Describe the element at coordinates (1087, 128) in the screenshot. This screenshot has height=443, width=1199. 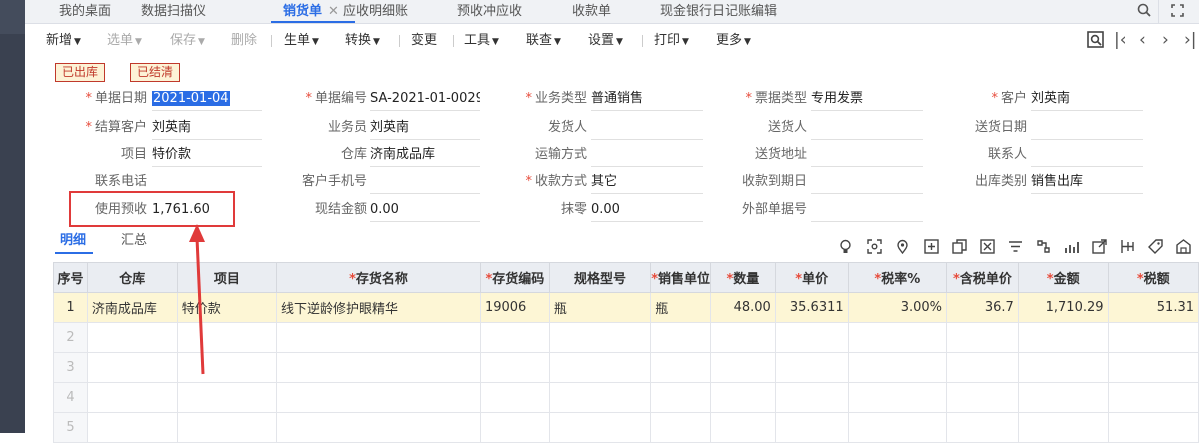
I see `delivery-date-field` at that location.